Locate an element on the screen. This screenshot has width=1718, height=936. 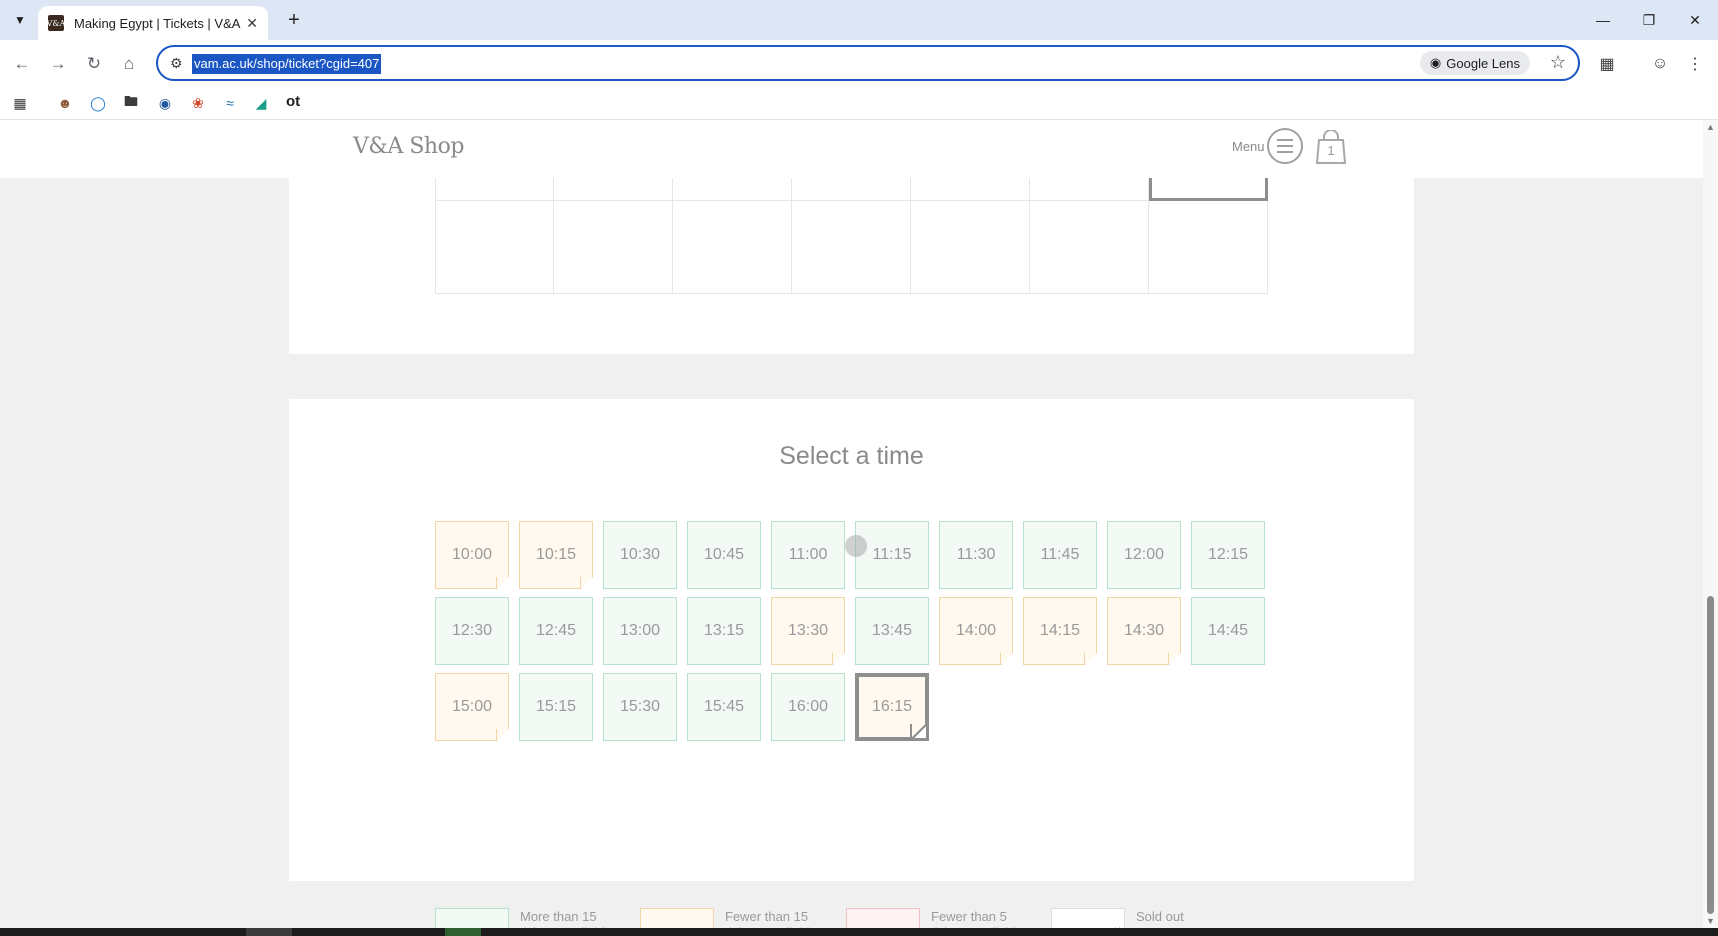
scroll-up-arrow-icon: ▲ is located at coordinates (1710, 127).